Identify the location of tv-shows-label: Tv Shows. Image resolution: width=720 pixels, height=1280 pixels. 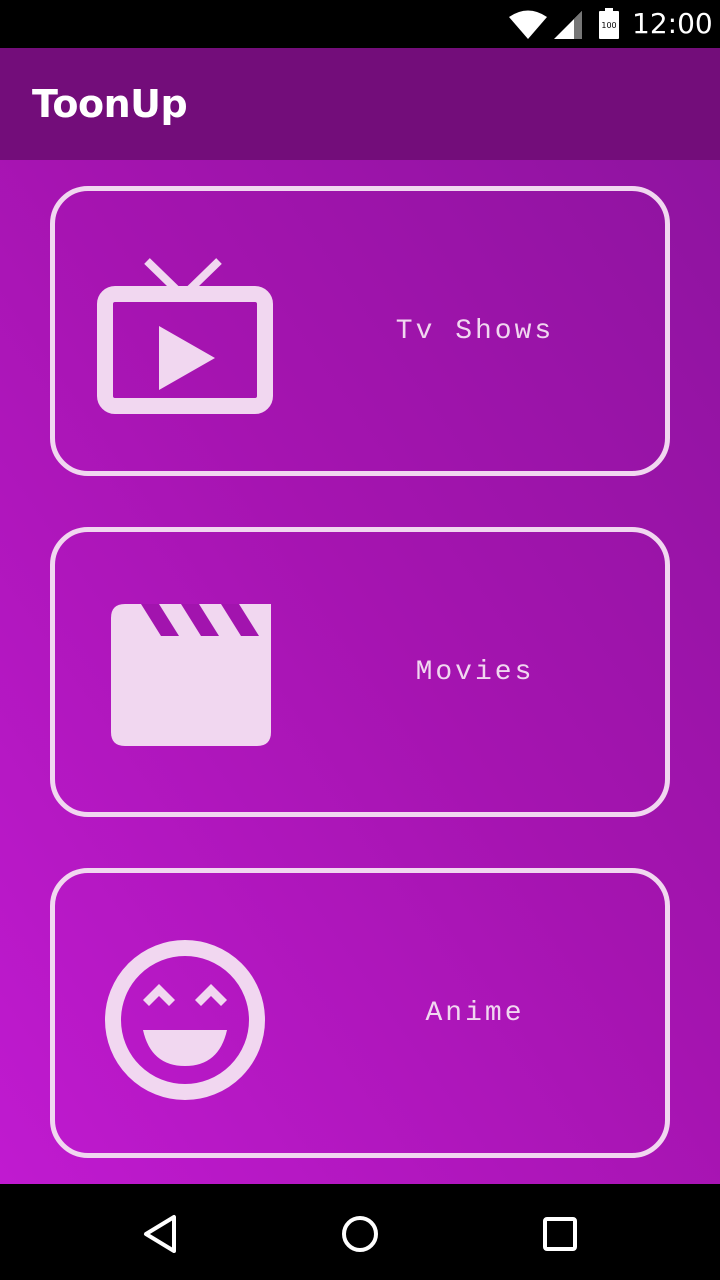
(475, 331).